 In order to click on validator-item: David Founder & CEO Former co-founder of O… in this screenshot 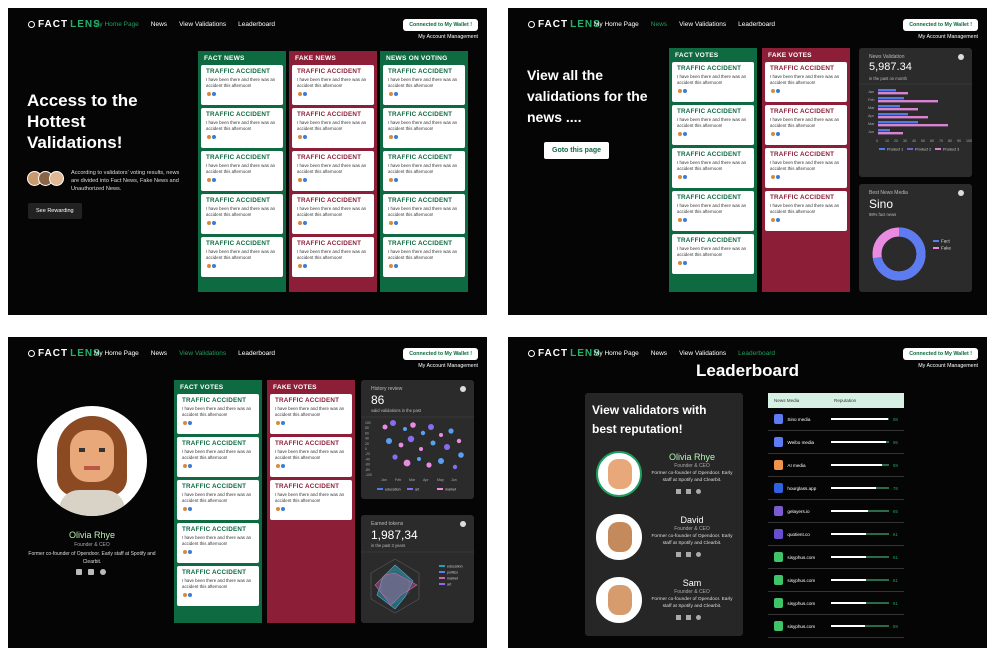, I will do `click(664, 542)`.